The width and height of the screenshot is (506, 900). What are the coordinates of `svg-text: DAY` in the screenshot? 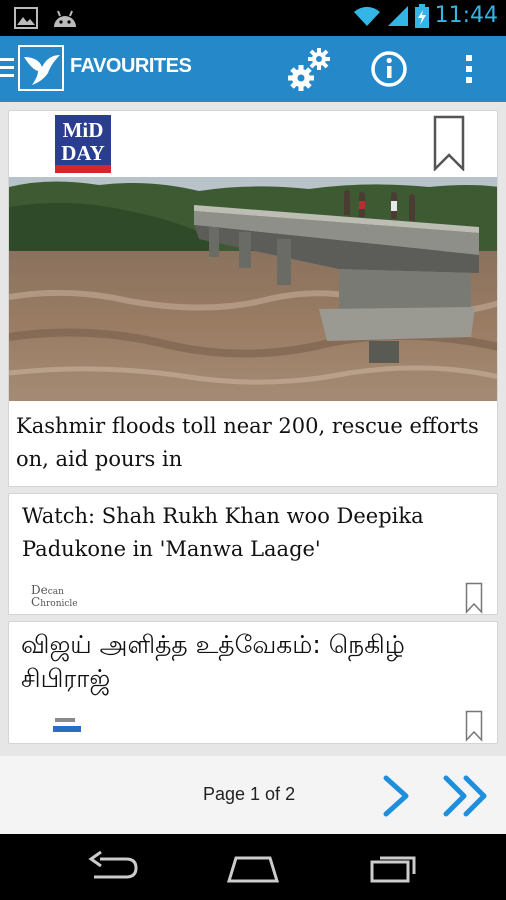 It's located at (83, 153).